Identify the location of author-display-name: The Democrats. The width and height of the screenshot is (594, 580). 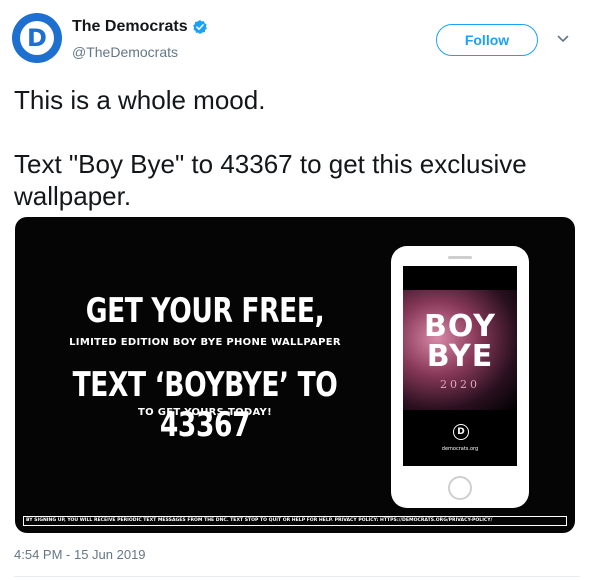
(130, 27).